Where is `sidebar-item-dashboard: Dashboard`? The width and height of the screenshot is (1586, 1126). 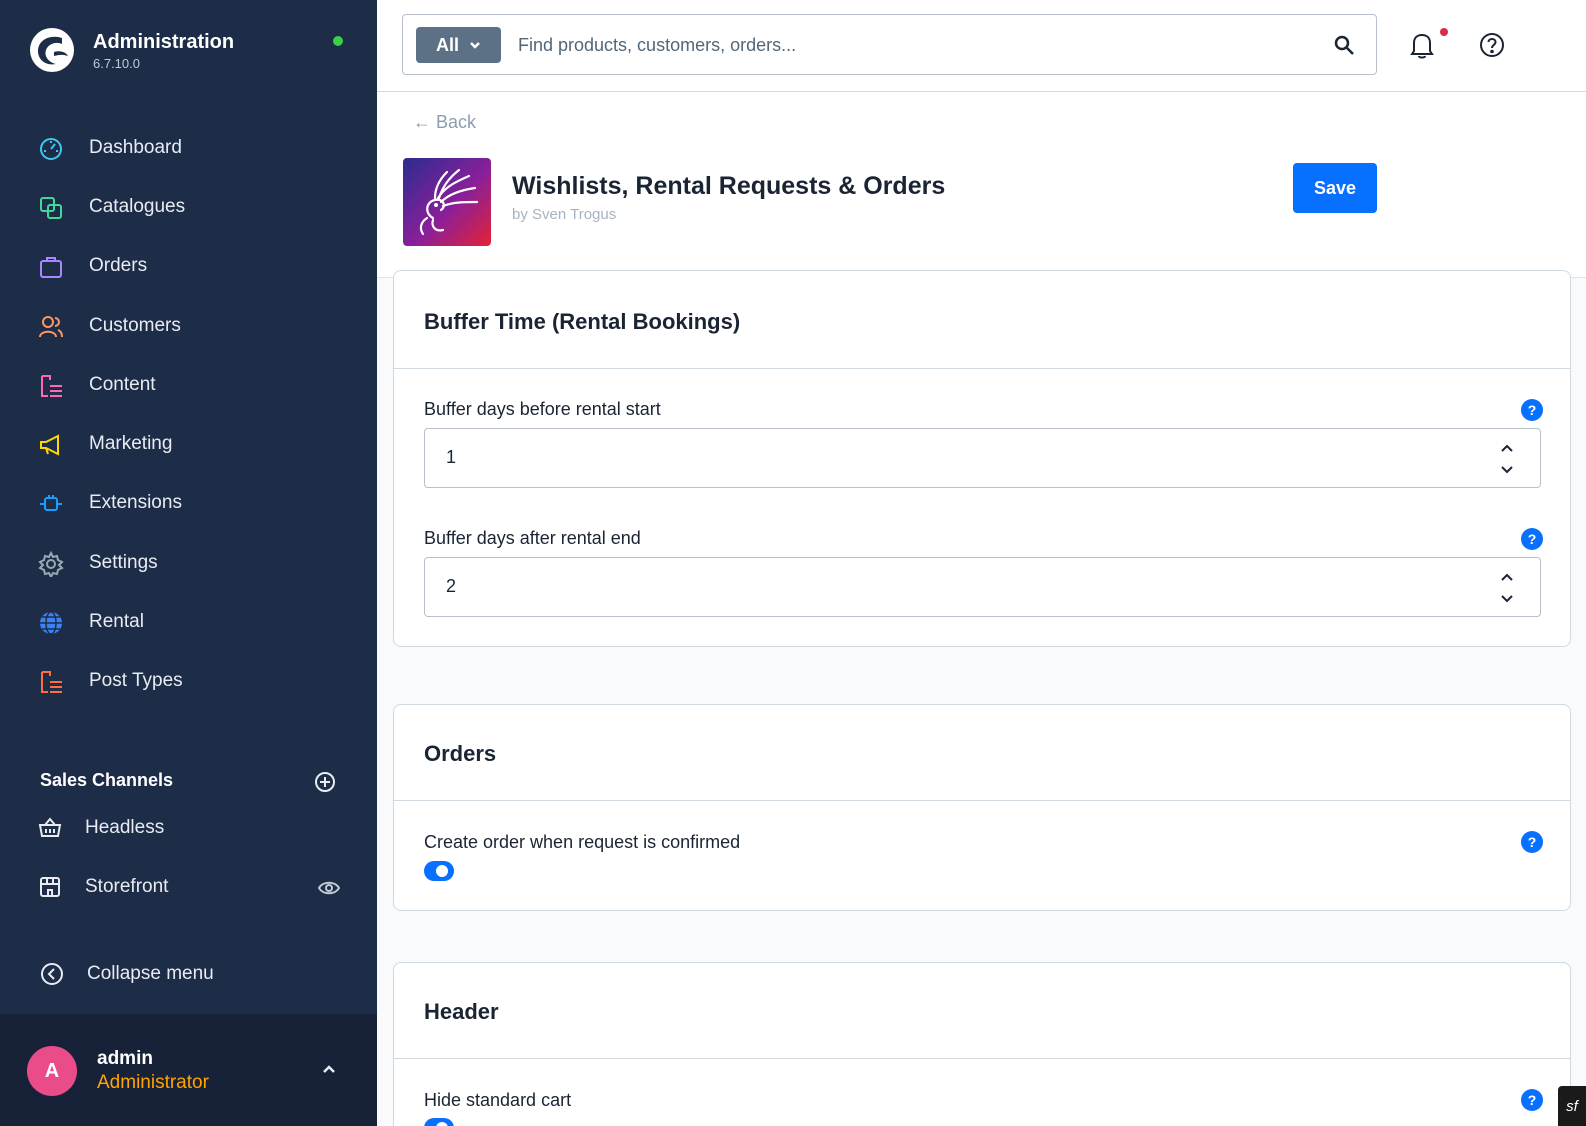 sidebar-item-dashboard: Dashboard is located at coordinates (188, 148).